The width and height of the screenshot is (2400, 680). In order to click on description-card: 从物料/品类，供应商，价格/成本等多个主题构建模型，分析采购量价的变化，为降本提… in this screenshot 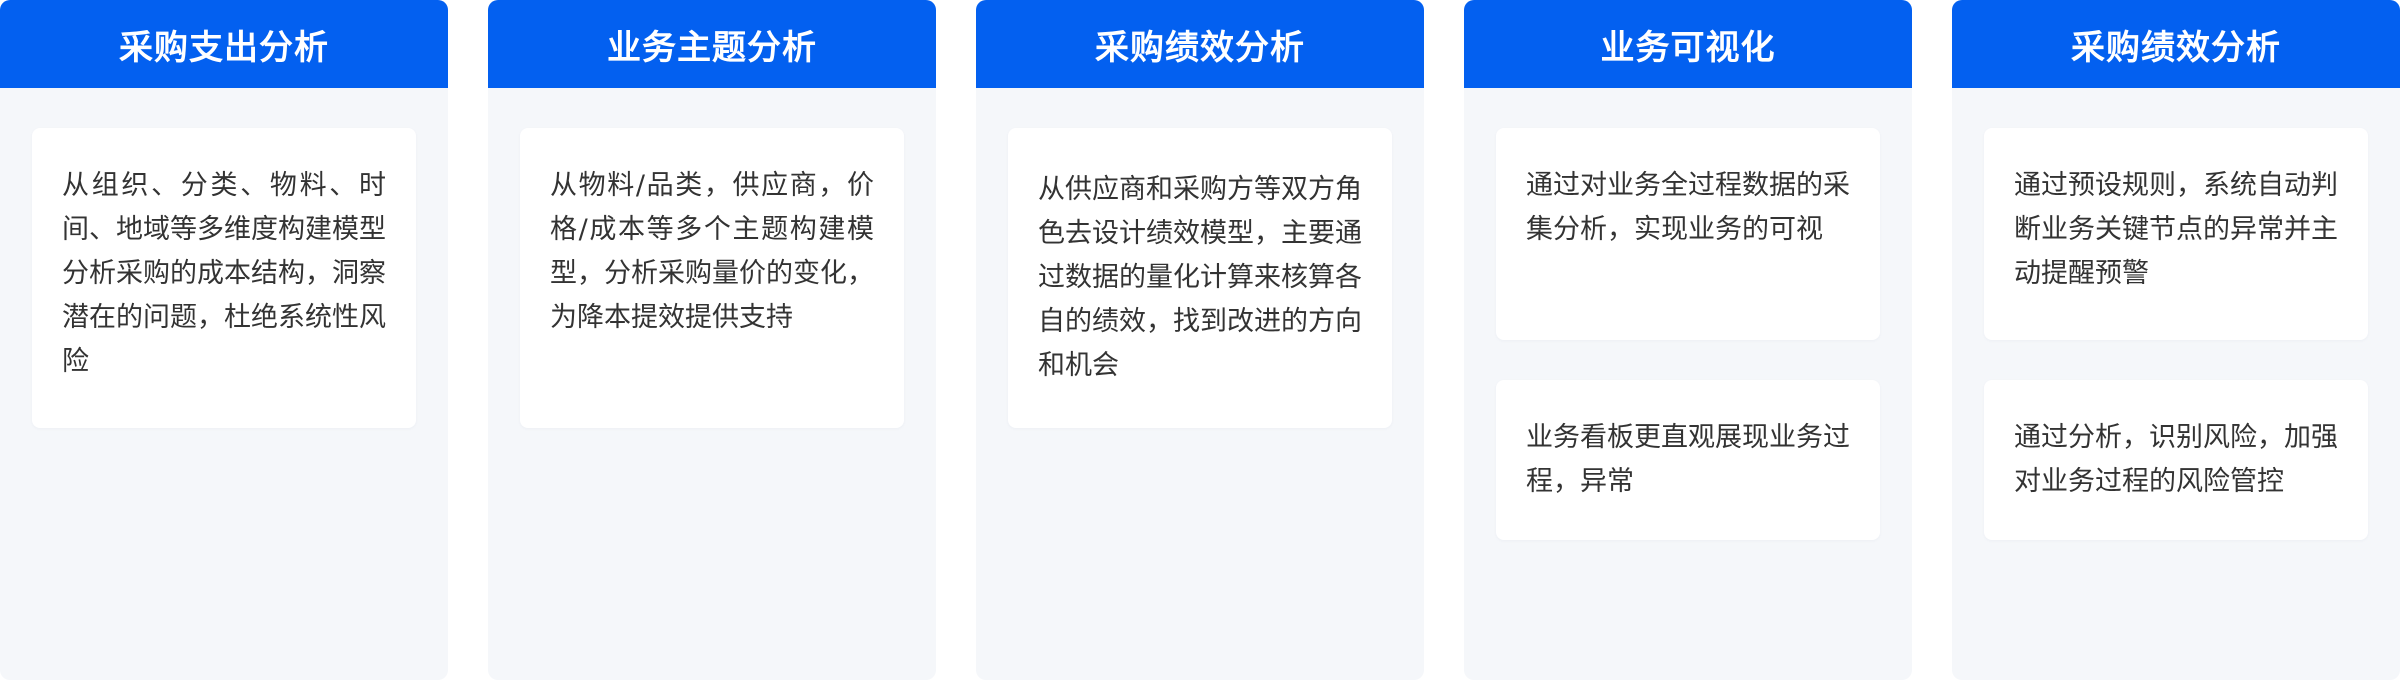, I will do `click(712, 278)`.